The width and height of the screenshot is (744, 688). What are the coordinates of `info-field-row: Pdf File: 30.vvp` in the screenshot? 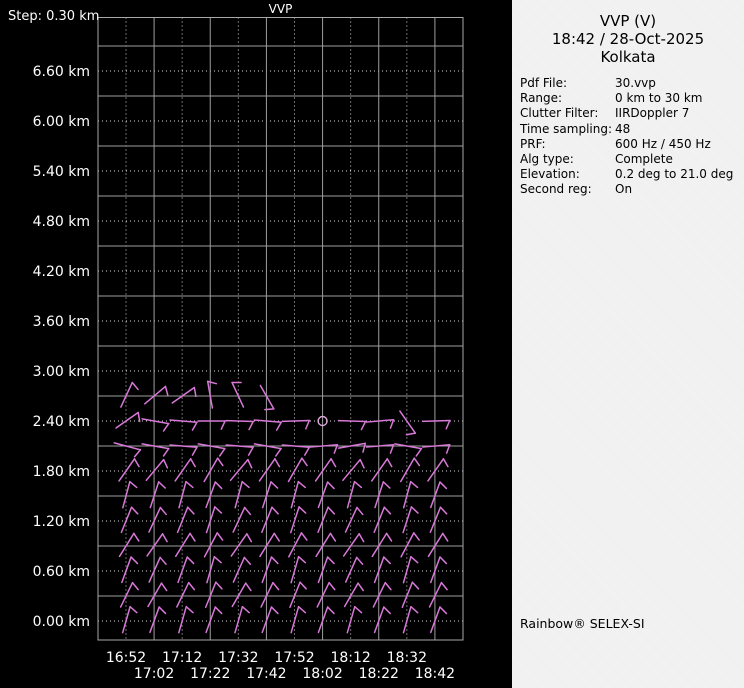 It's located at (632, 83).